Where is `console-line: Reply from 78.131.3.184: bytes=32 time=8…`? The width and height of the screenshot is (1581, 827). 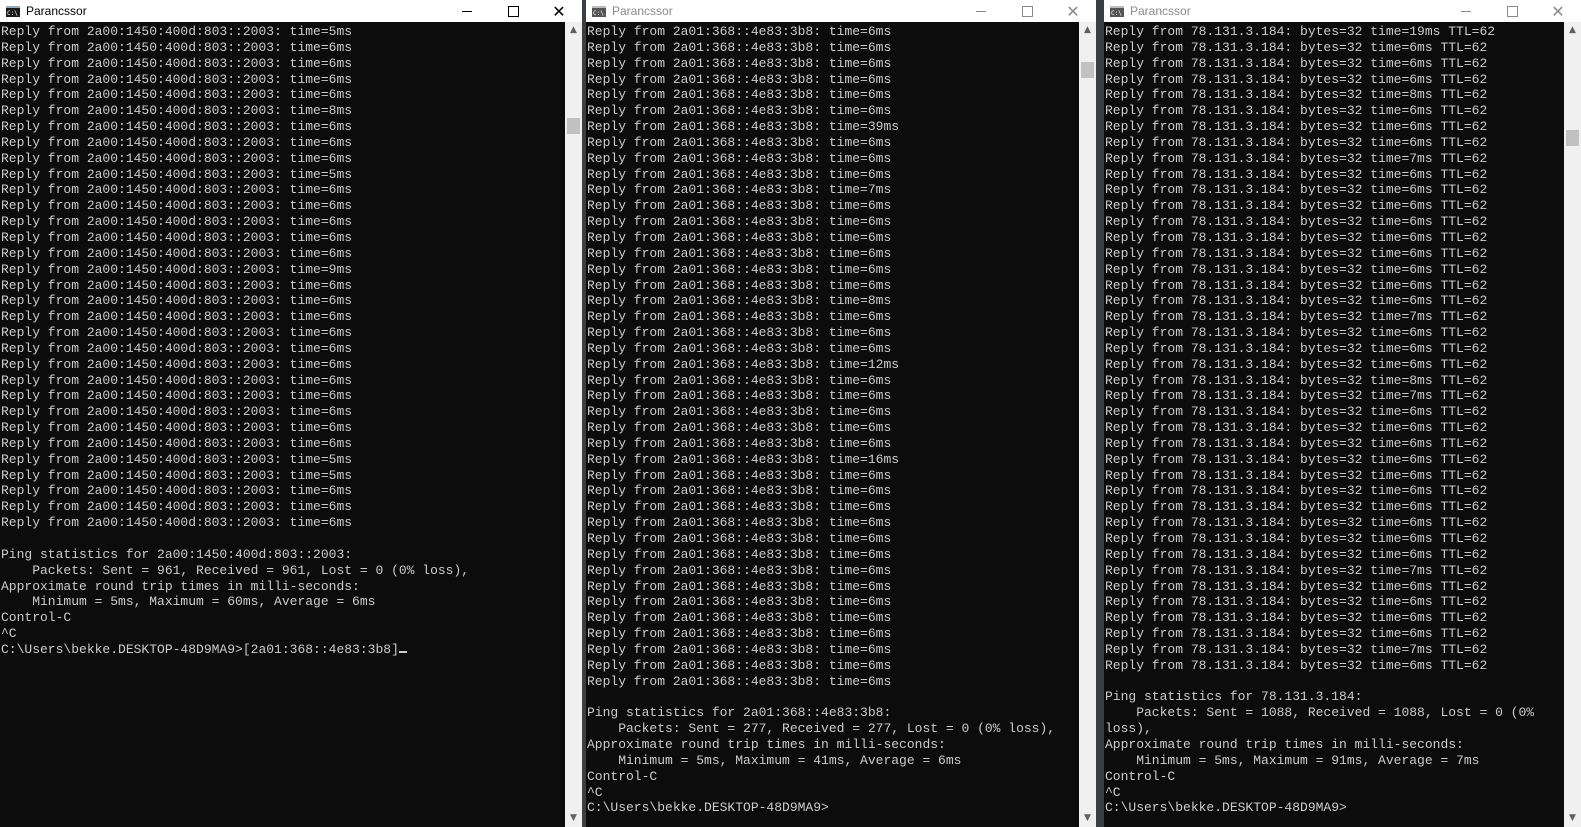
console-line: Reply from 78.131.3.184: bytes=32 time=8… is located at coordinates (1296, 380).